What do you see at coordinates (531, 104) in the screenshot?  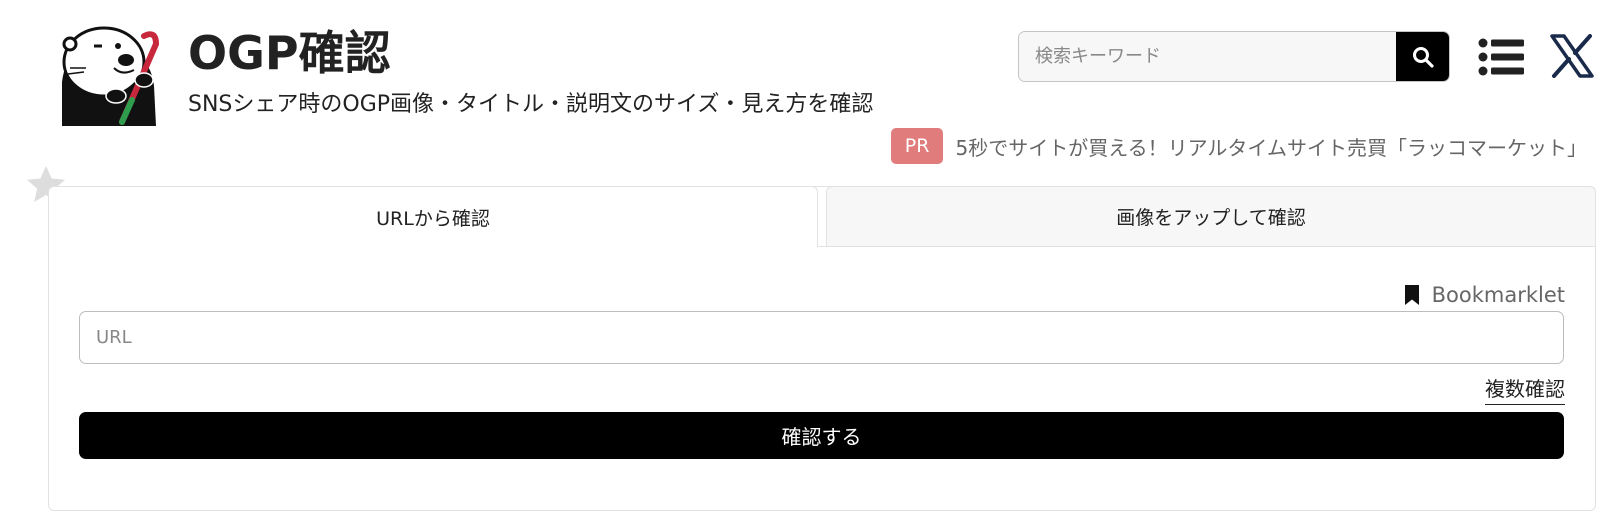 I see `site-subtitle: SNSシェア時のOGP画像・タイトル・説明文のサイズ・見え方を確認` at bounding box center [531, 104].